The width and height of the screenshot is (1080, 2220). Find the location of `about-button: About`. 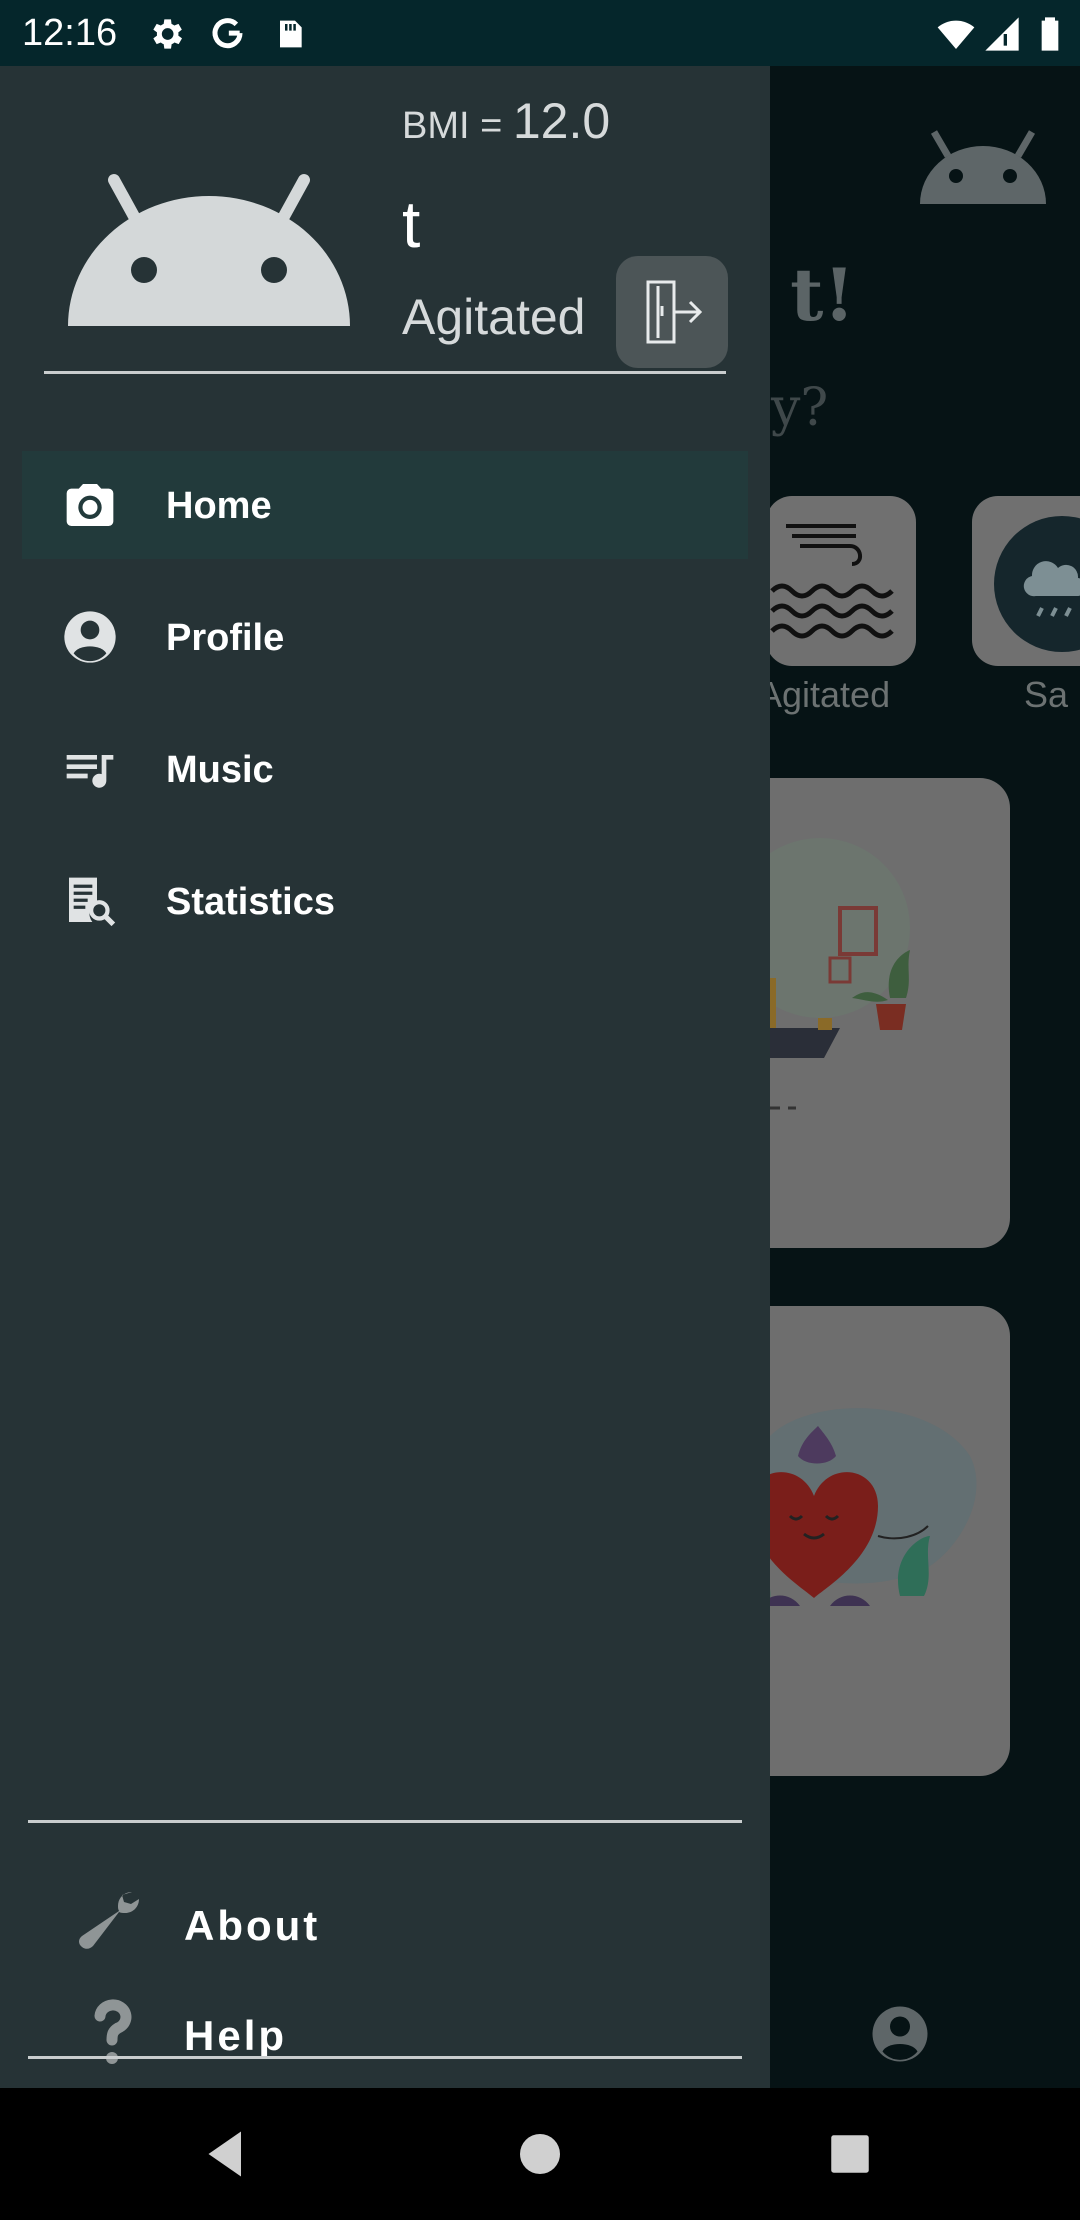

about-button: About is located at coordinates (310, 1923).